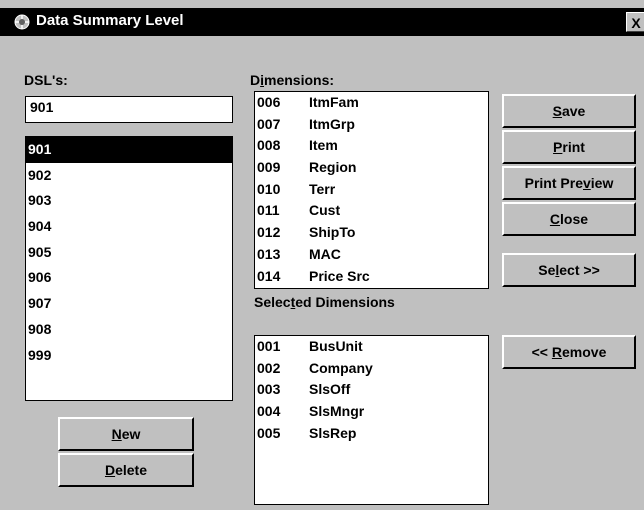 Image resolution: width=644 pixels, height=510 pixels. I want to click on selected-dimensions-label: Selected Dimensions, so click(324, 302).